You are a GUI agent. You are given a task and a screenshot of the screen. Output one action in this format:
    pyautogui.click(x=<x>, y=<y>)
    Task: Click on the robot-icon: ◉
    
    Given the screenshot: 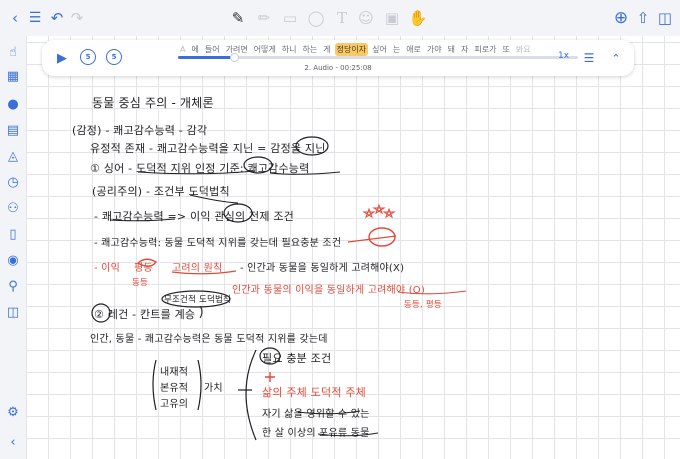 What is the action you would take?
    pyautogui.click(x=13, y=260)
    